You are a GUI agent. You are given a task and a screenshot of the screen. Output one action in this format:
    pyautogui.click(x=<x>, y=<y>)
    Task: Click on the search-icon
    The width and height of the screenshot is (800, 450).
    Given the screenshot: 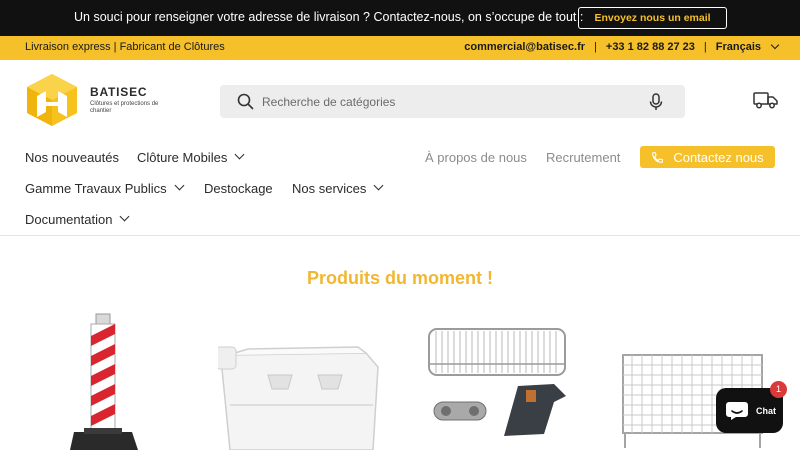 What is the action you would take?
    pyautogui.click(x=245, y=101)
    